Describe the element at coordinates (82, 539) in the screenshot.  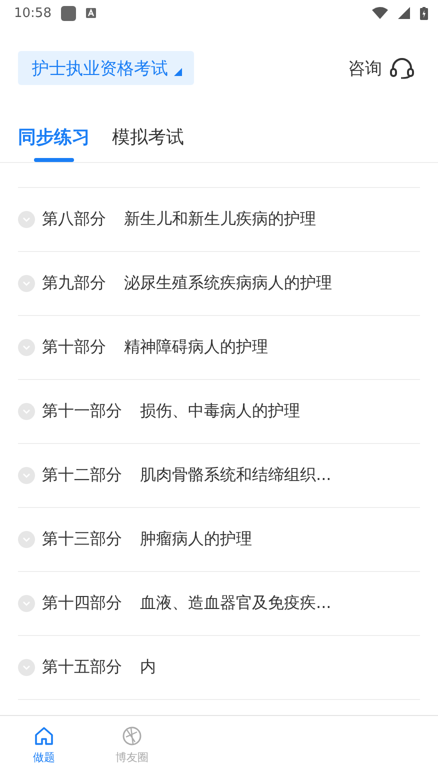
I see `chapter-part: 第十三部分` at that location.